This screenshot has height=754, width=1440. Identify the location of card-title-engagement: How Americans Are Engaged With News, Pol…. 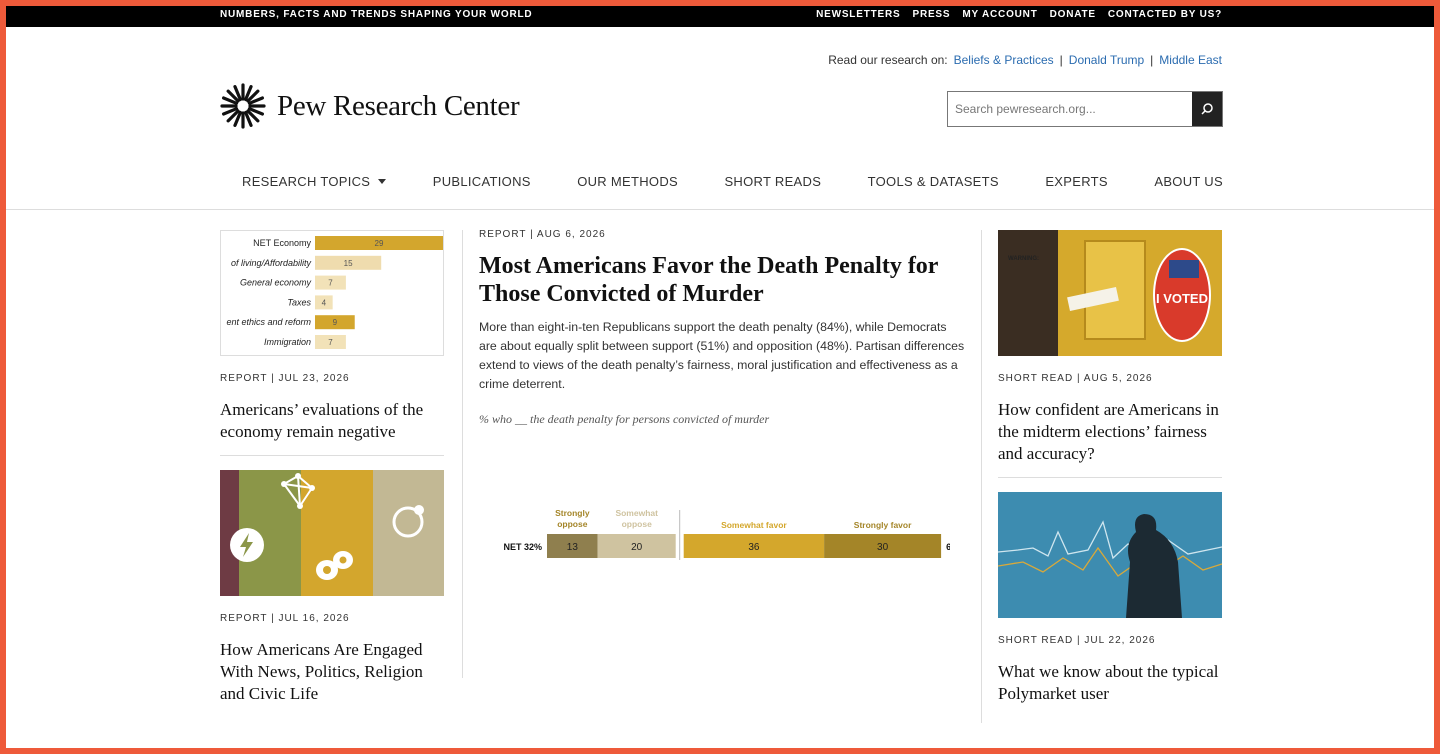
(335, 672).